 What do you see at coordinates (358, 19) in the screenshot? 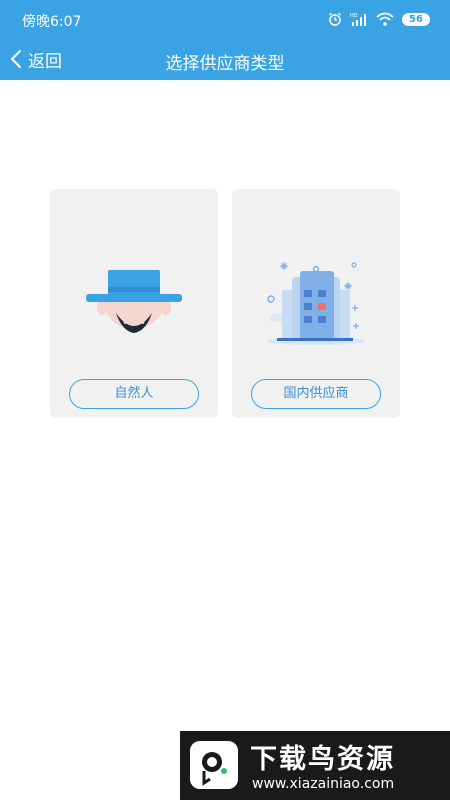
I see `hd-signal-icon: HD` at bounding box center [358, 19].